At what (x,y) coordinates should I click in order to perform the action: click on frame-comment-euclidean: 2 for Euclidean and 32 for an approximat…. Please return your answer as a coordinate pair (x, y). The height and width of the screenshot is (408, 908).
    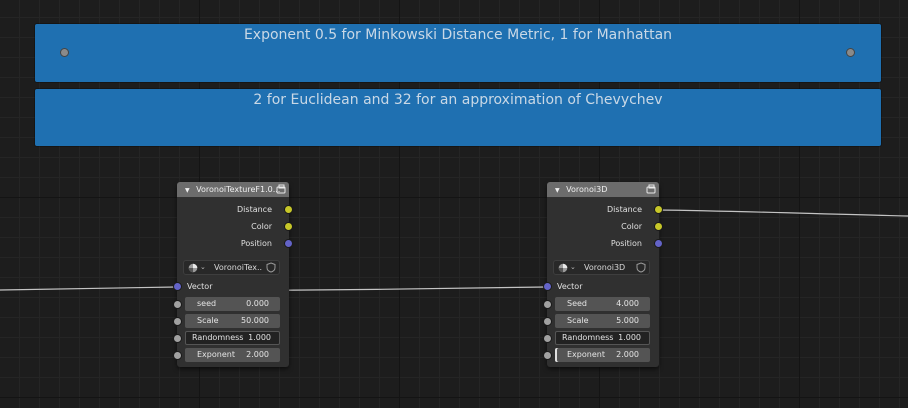
    Looking at the image, I should click on (458, 117).